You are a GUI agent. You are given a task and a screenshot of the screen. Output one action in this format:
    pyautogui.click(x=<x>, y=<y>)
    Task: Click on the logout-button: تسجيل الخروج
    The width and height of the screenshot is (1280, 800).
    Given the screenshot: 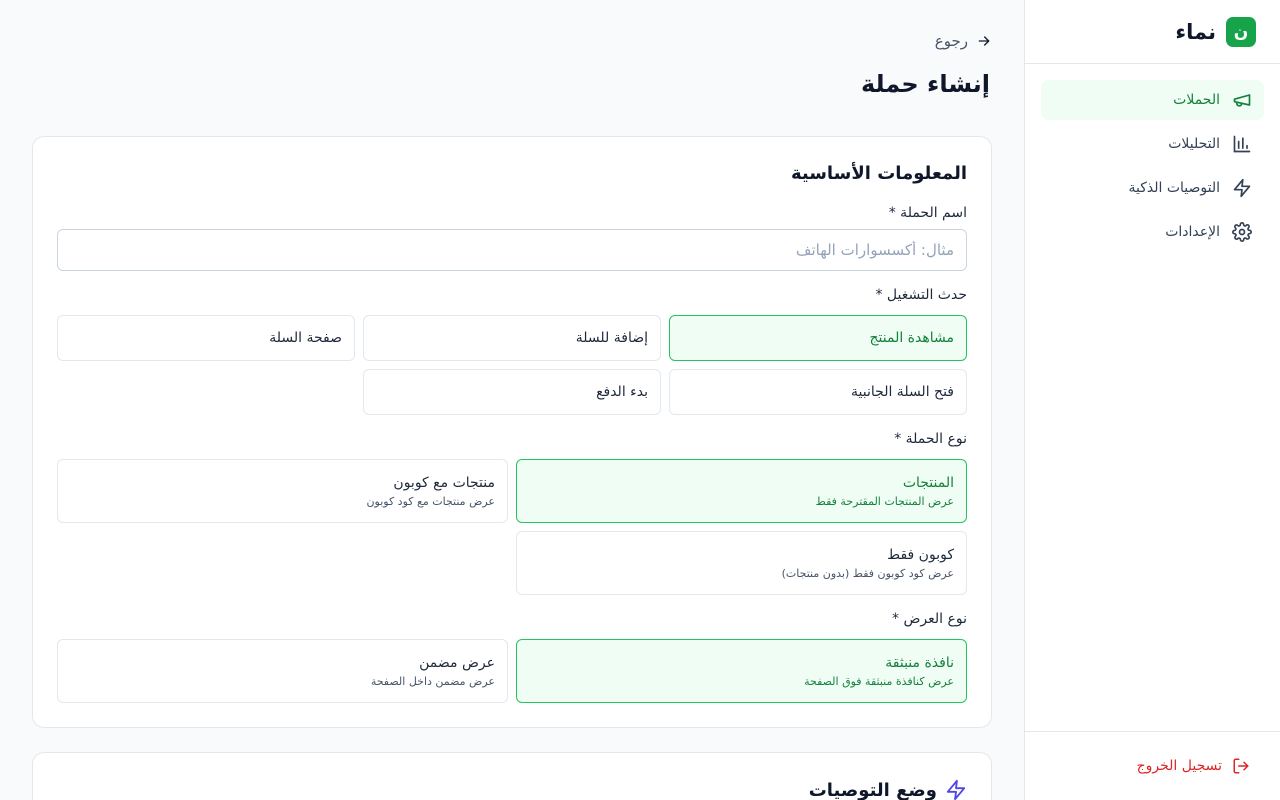 What is the action you would take?
    pyautogui.click(x=1152, y=765)
    